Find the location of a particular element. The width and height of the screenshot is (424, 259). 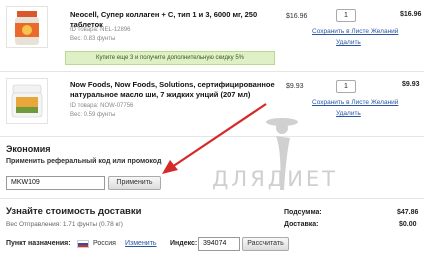

shipping-heading: Узнайте стоимость доставки is located at coordinates (74, 211).